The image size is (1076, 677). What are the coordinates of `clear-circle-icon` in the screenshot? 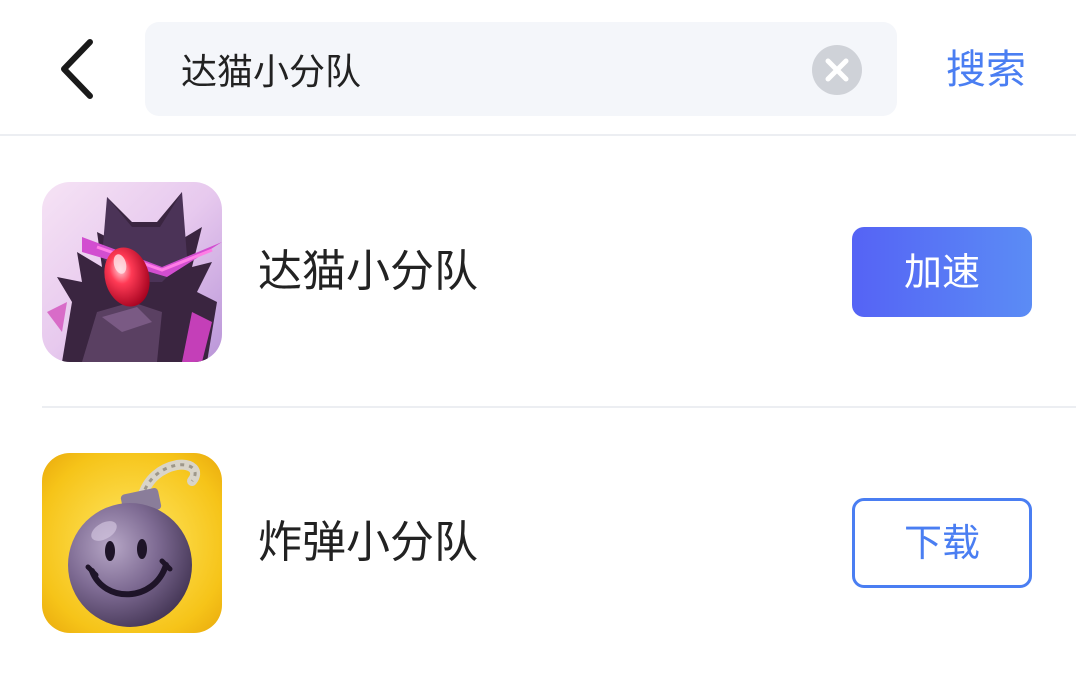 It's located at (837, 70).